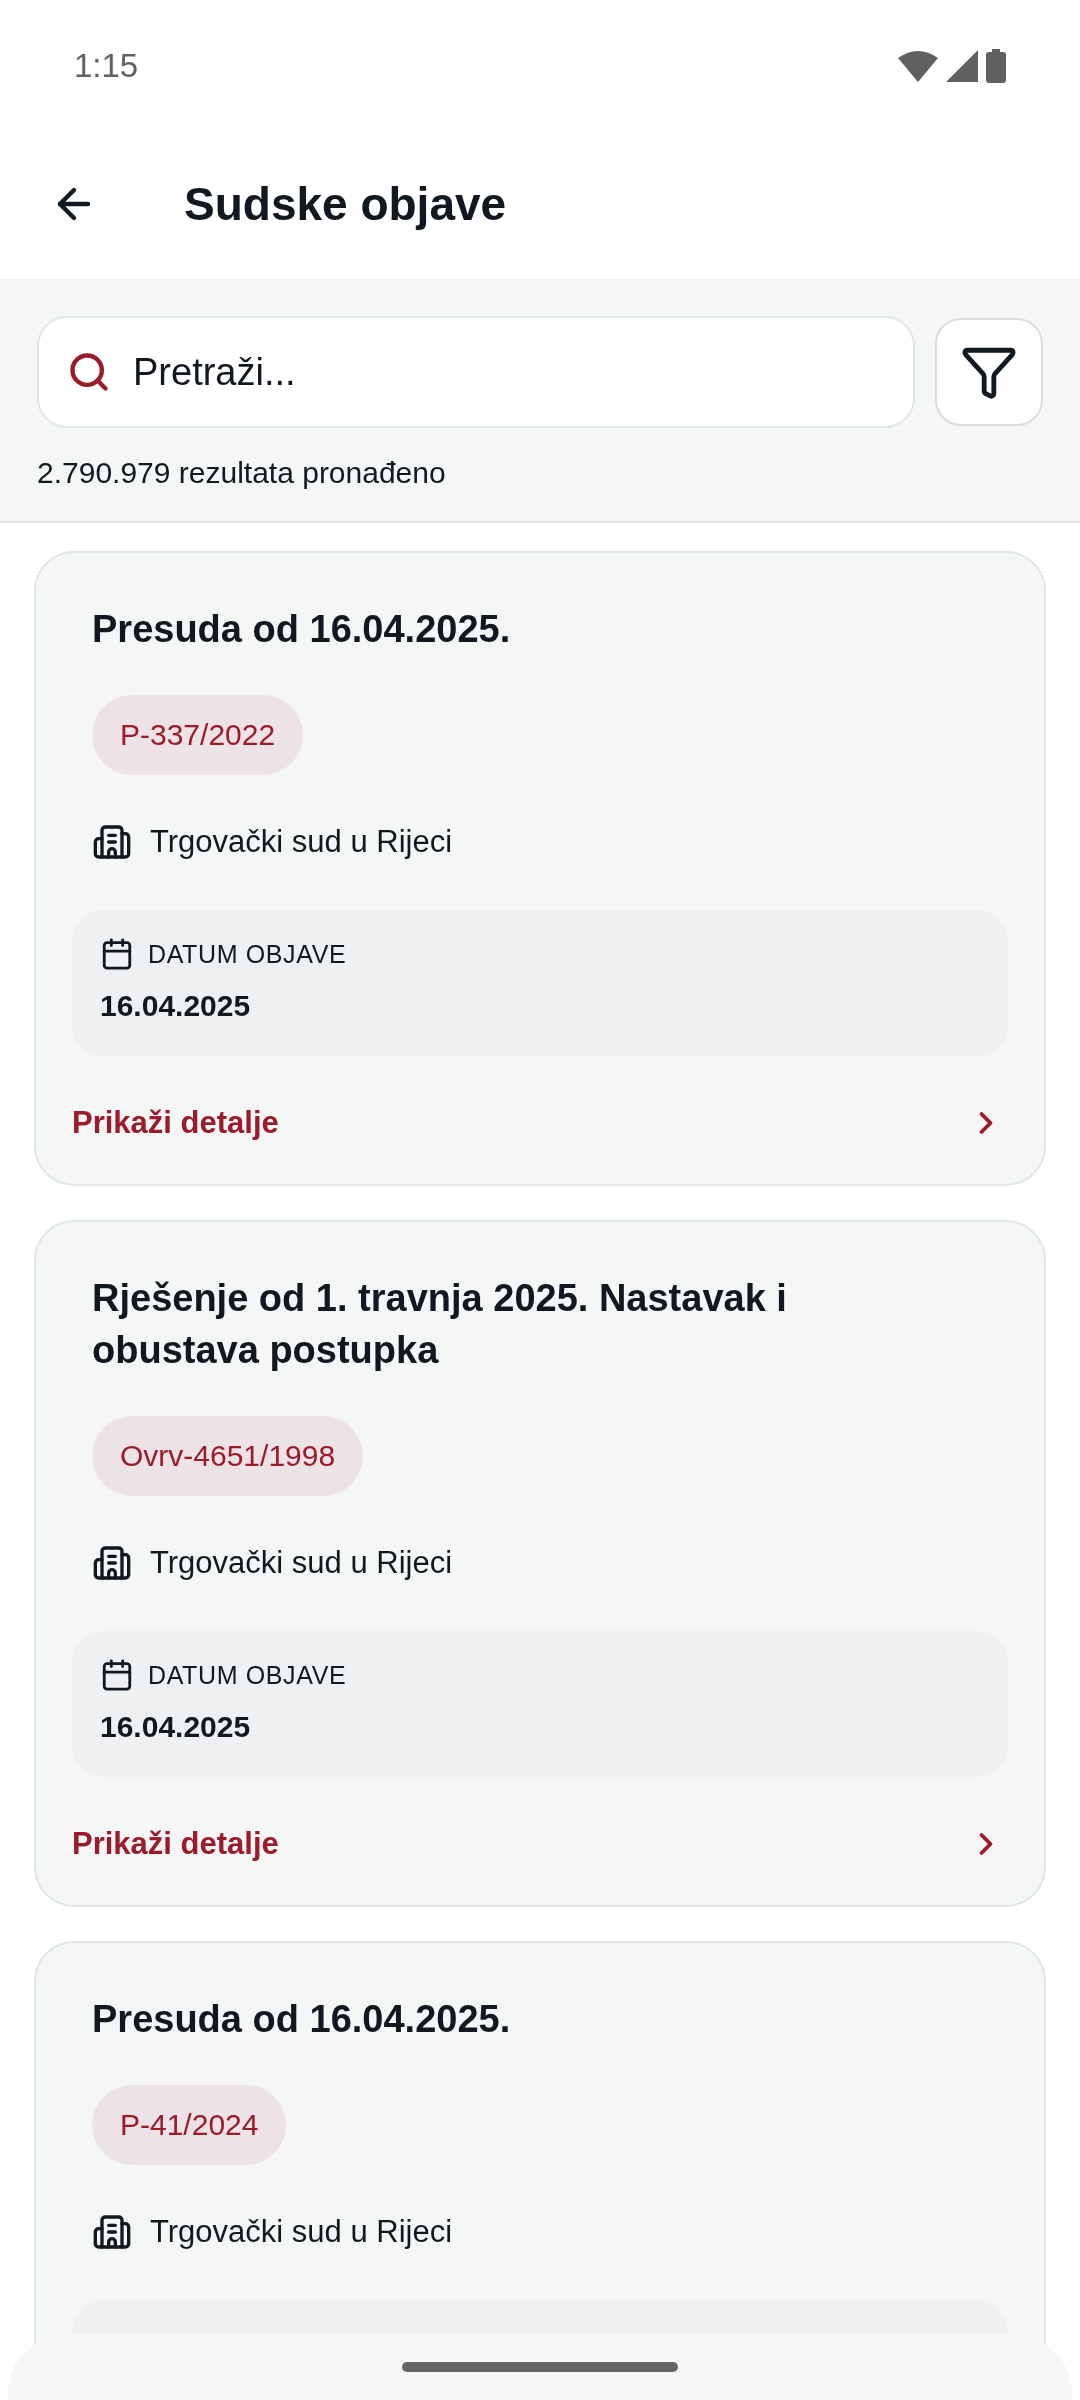 This screenshot has width=1080, height=2400. What do you see at coordinates (989, 372) in the screenshot?
I see `filter-button` at bounding box center [989, 372].